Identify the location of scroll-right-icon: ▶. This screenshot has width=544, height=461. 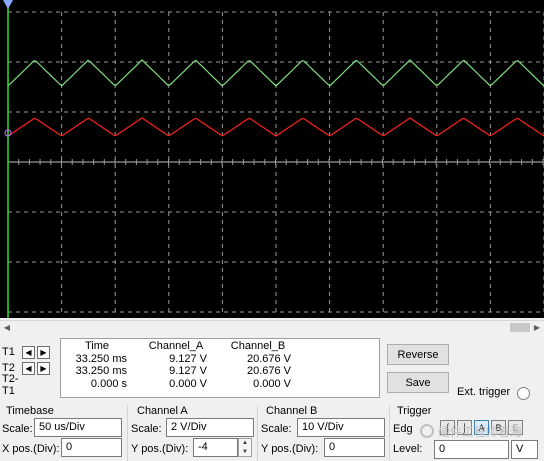
(537, 327).